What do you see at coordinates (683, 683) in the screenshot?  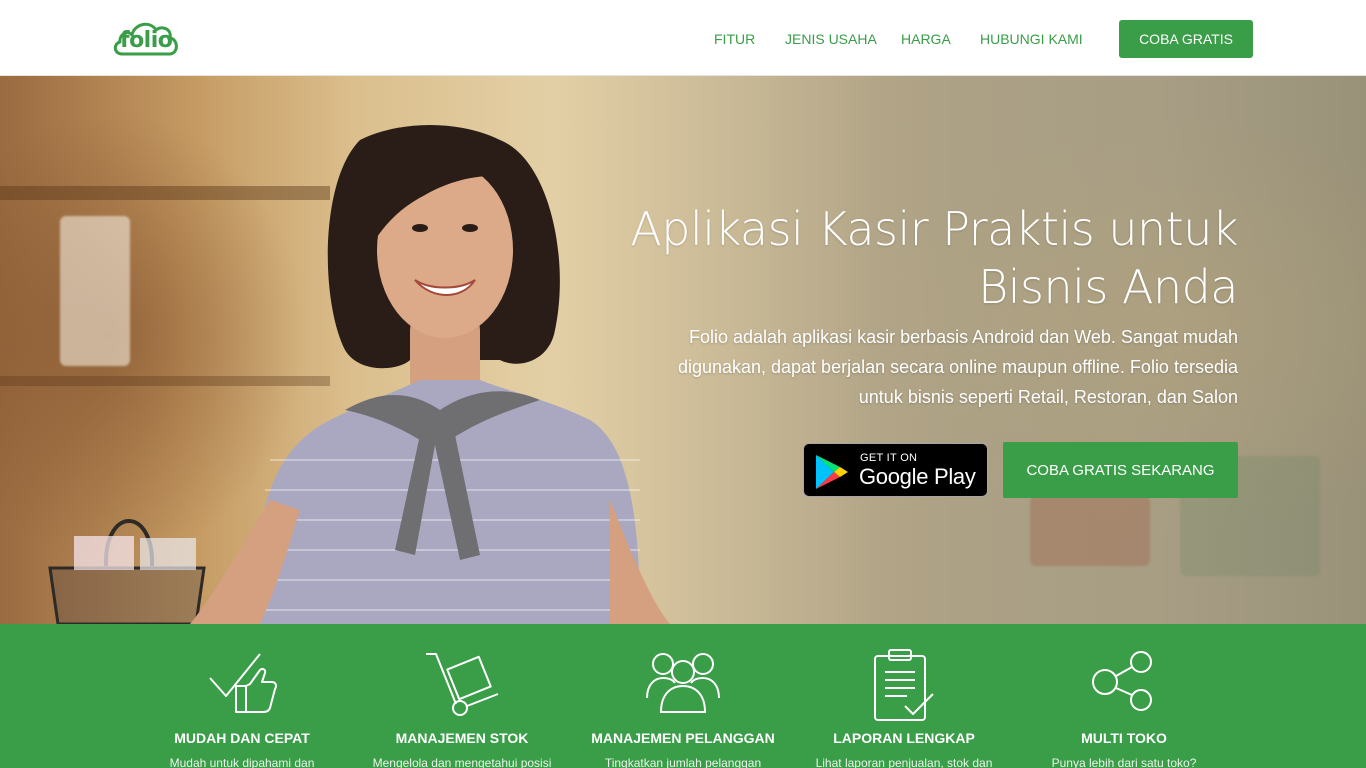 I see `customers-icon` at bounding box center [683, 683].